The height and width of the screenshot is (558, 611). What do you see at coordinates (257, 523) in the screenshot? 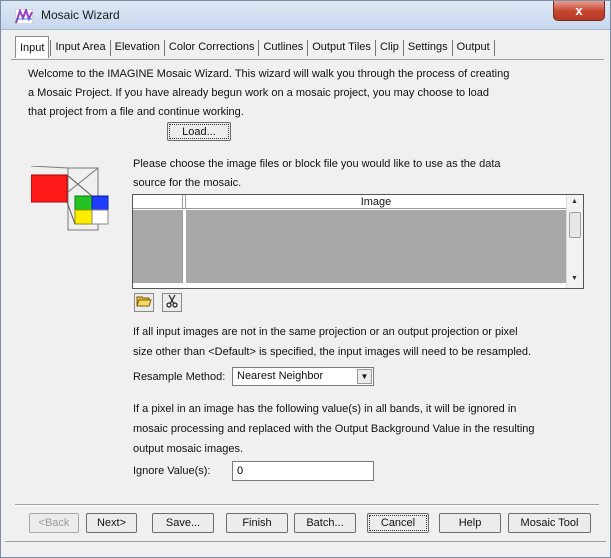
I see `finish-button: Finish` at bounding box center [257, 523].